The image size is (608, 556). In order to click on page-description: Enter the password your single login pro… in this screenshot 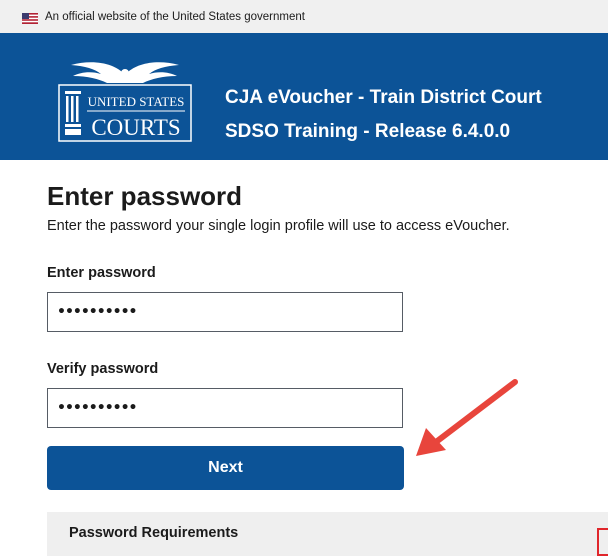, I will do `click(278, 226)`.